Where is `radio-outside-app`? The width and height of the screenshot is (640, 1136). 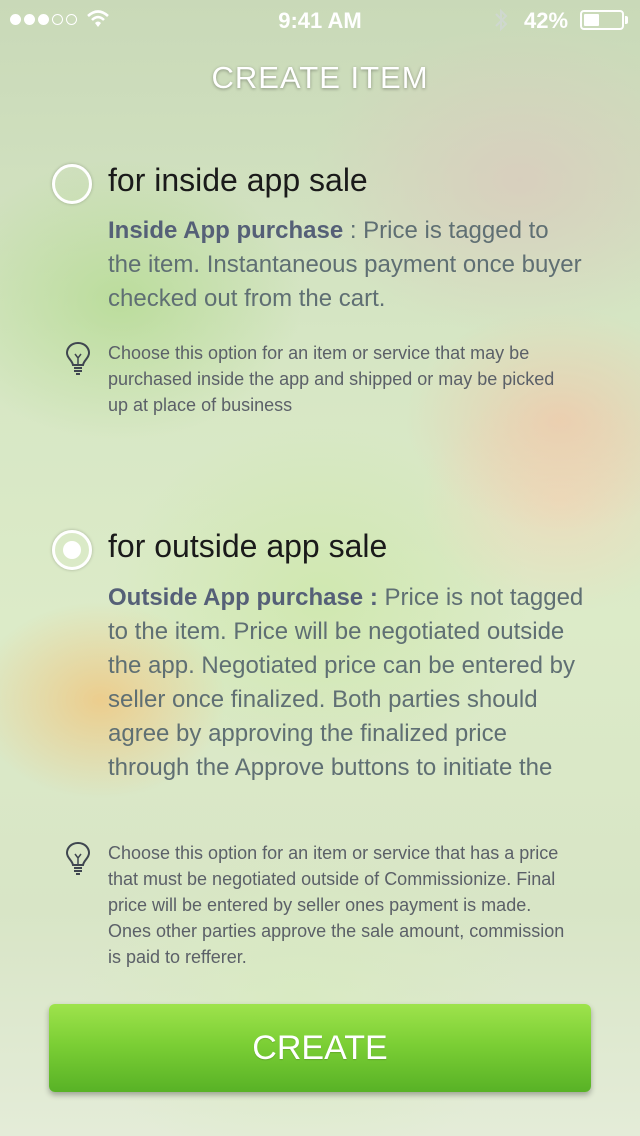
radio-outside-app is located at coordinates (72, 550).